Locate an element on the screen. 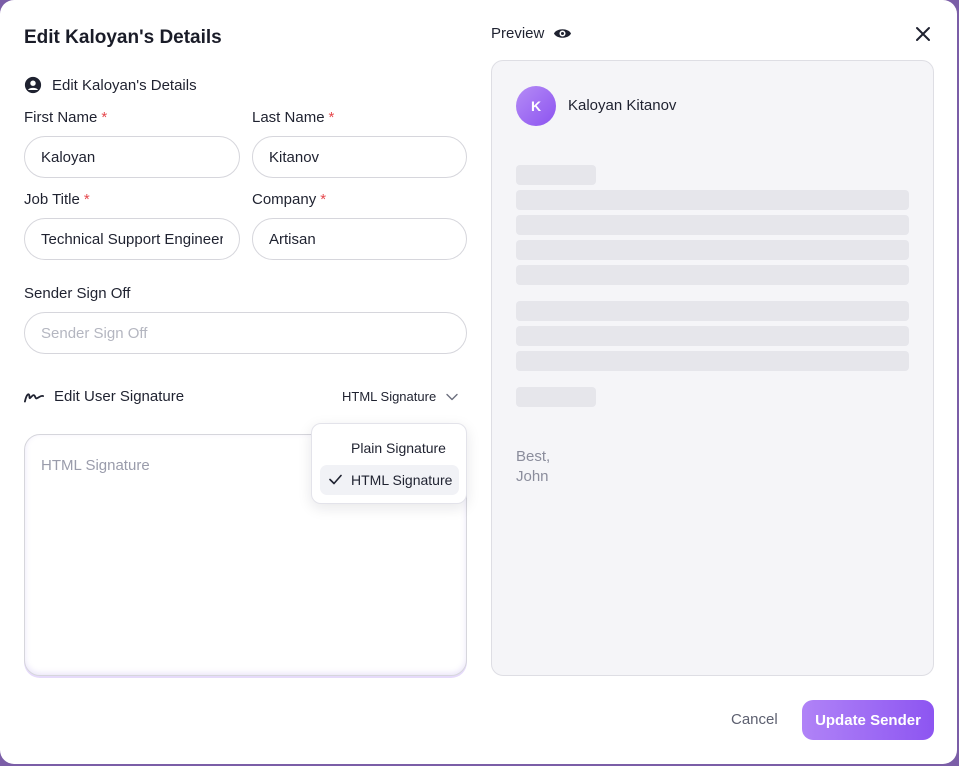 The image size is (959, 766). signature-placeholder: HTML Signature is located at coordinates (95, 465).